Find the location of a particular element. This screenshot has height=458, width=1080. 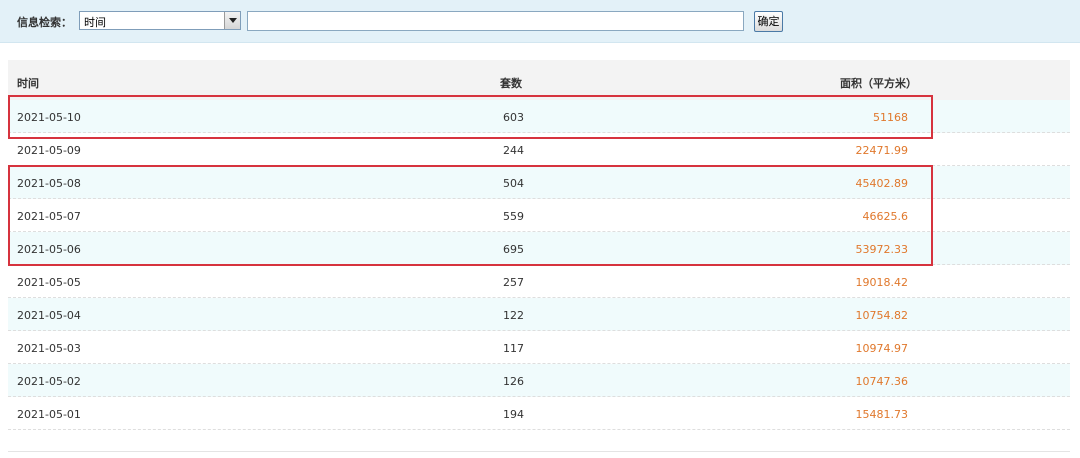

cell-area: 10747.36 is located at coordinates (882, 381).